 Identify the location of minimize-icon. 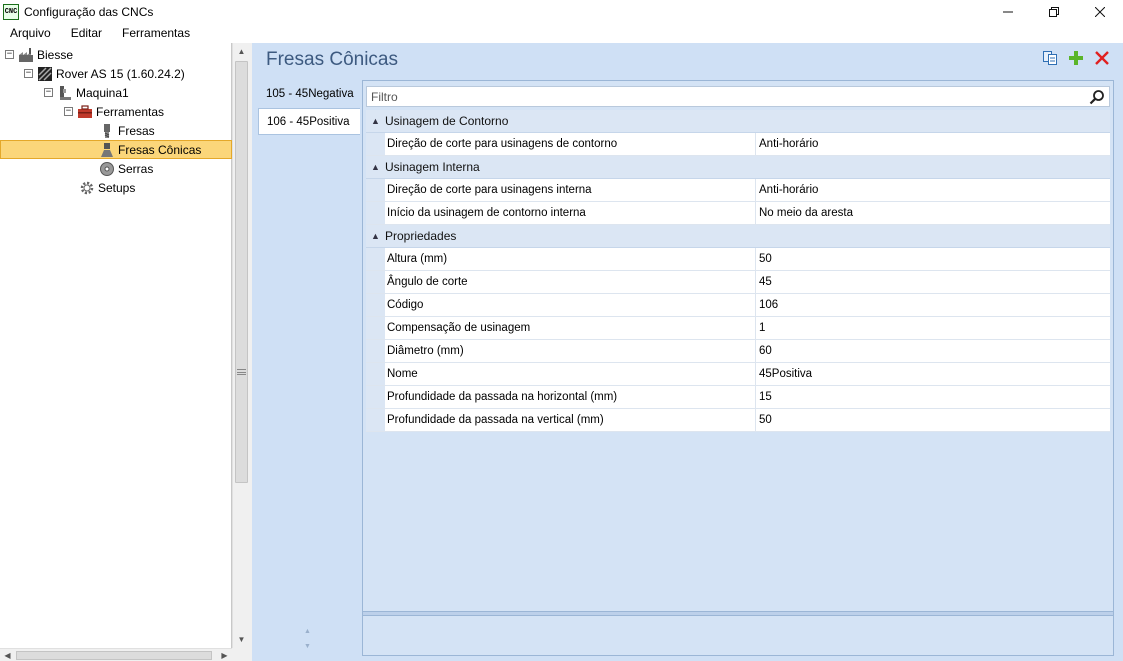
(1008, 11).